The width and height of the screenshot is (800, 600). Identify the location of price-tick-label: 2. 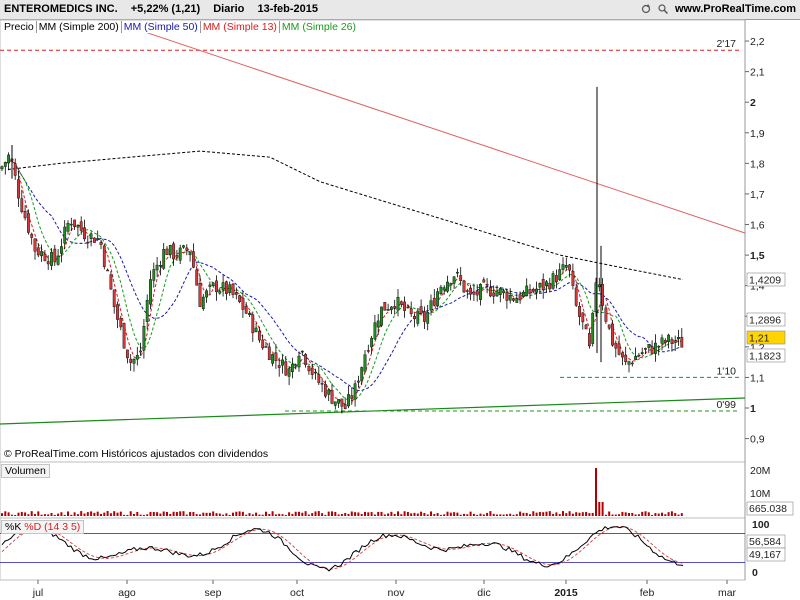
(753, 103).